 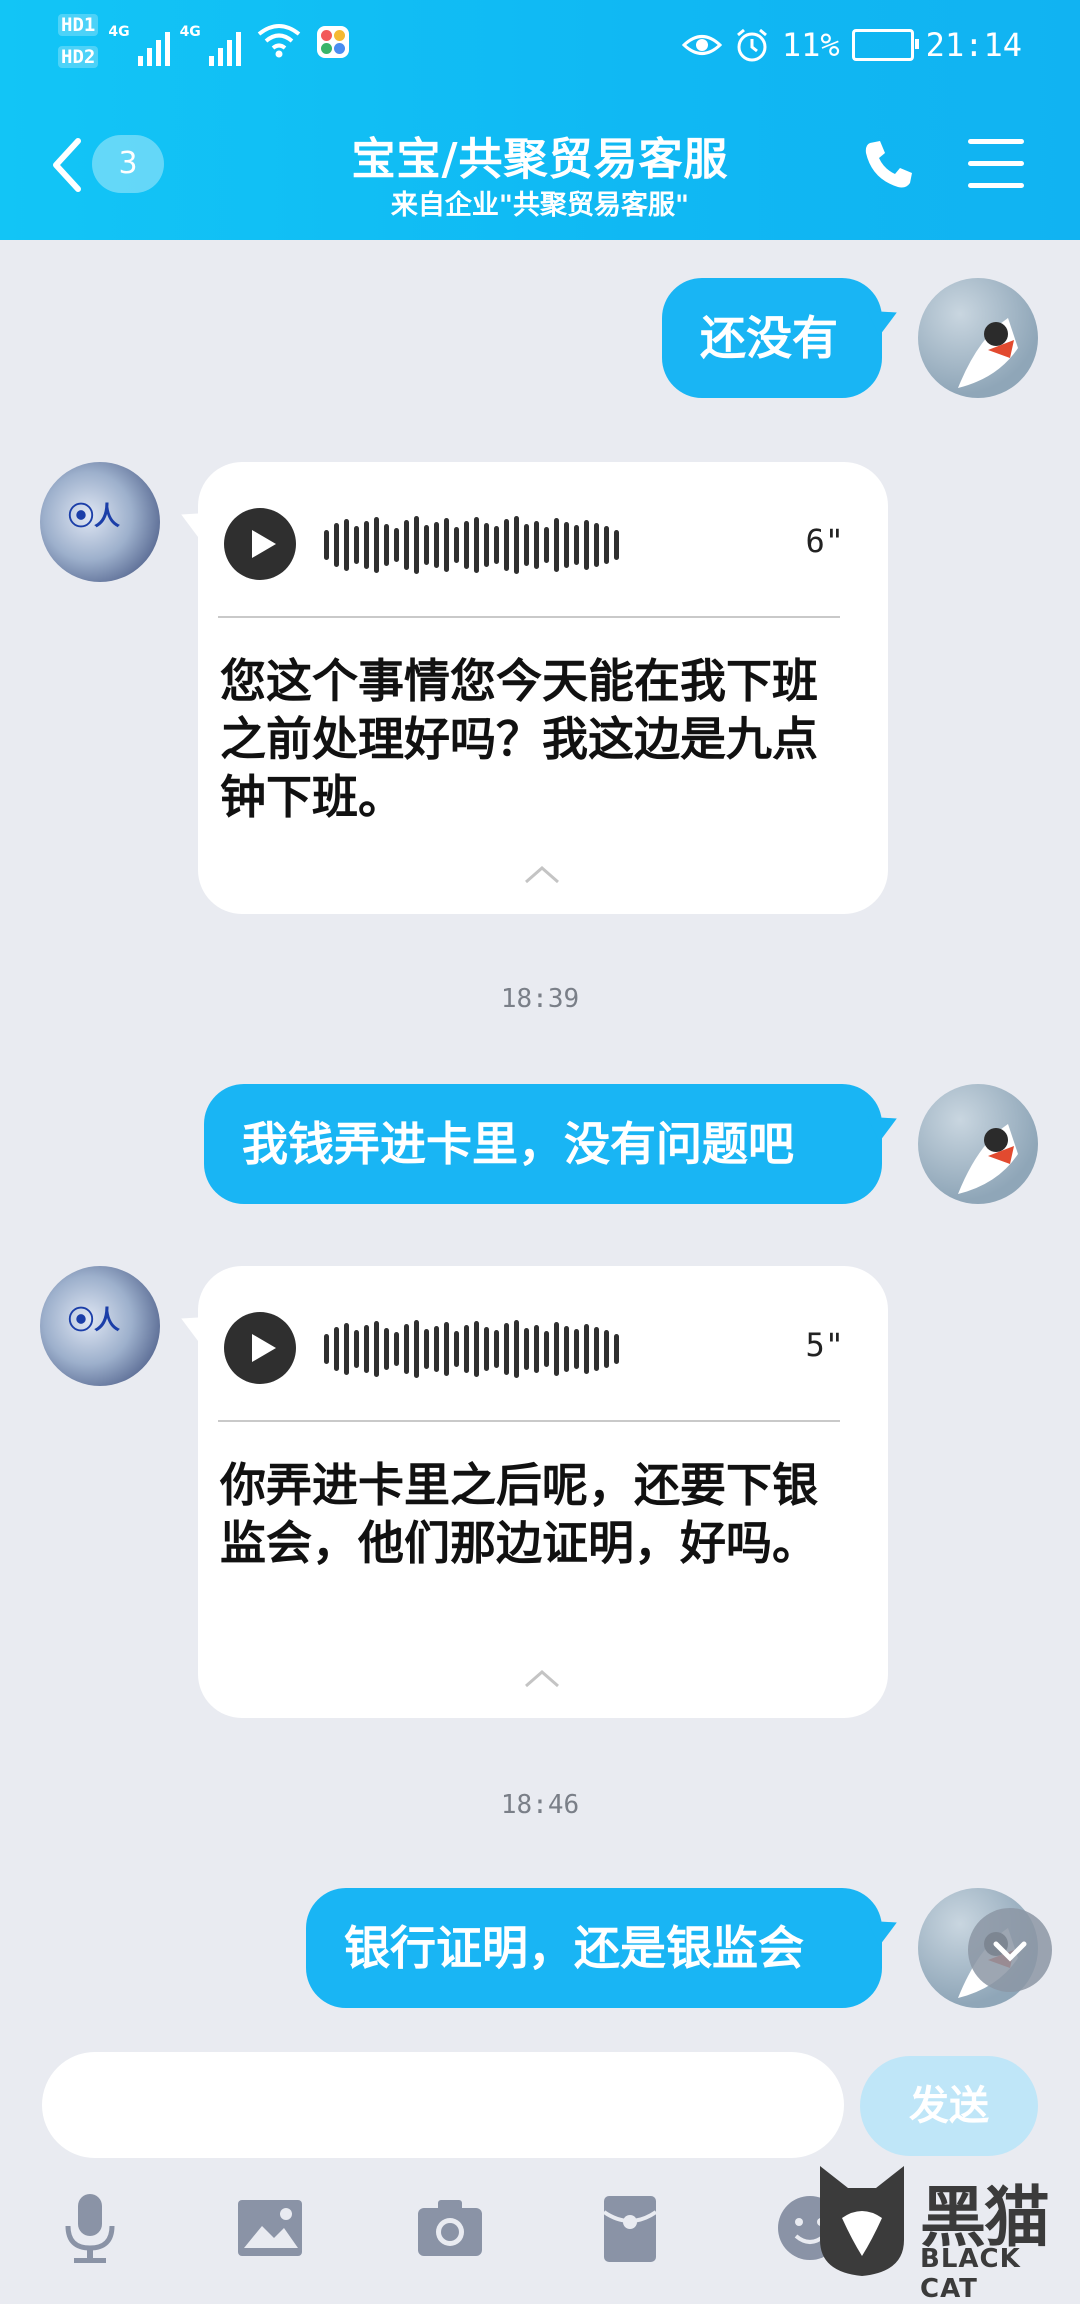 I want to click on timestamp: 18:39, so click(x=540, y=999).